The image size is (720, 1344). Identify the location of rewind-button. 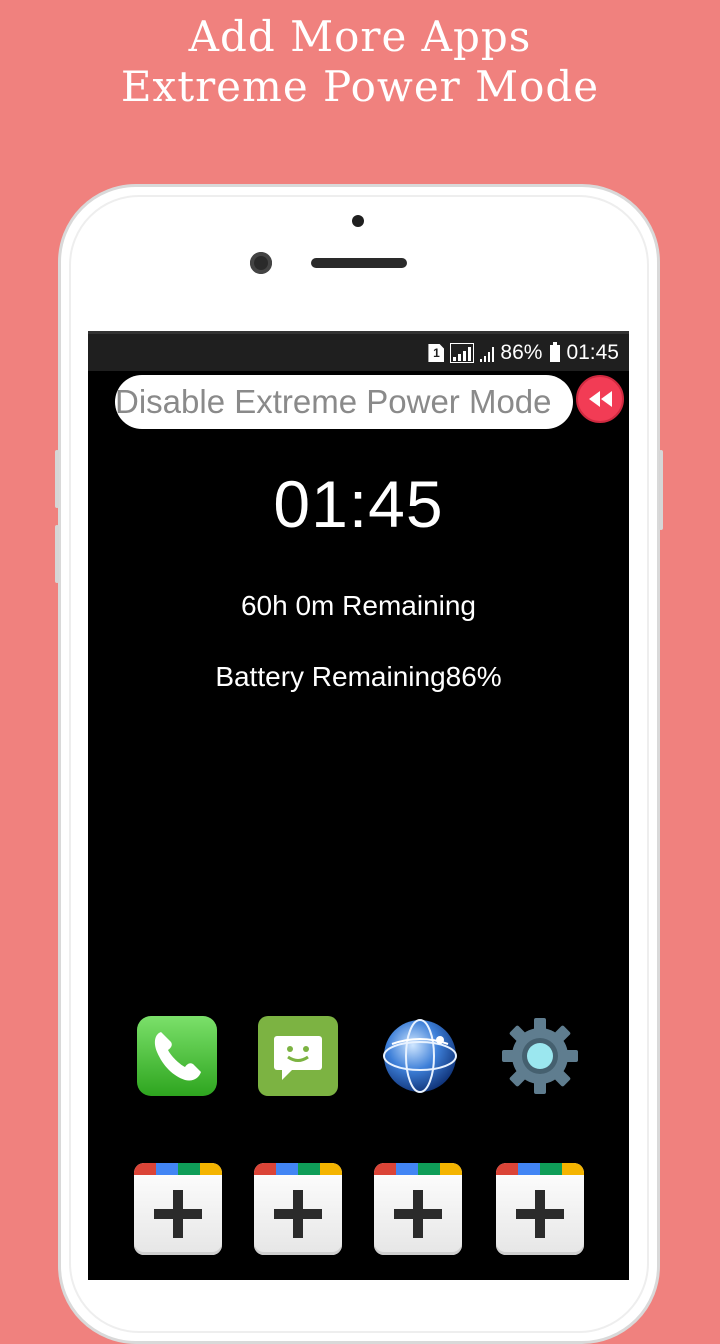
(600, 399).